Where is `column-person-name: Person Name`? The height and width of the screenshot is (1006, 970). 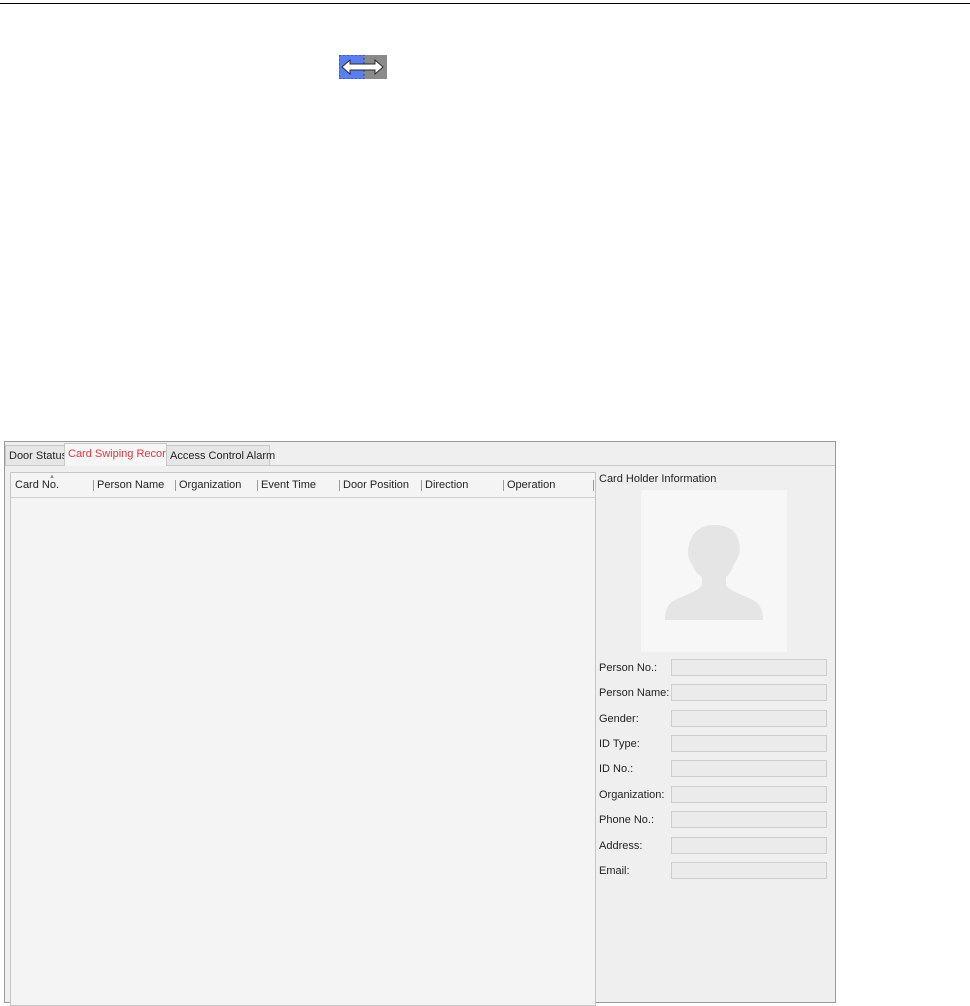 column-person-name: Person Name is located at coordinates (130, 485).